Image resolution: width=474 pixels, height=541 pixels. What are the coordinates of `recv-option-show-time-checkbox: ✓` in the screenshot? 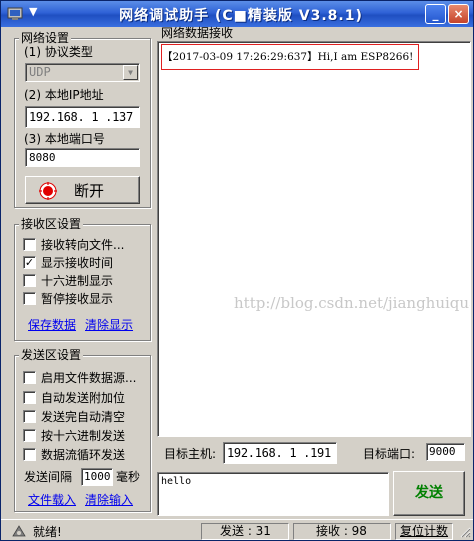 It's located at (29, 262).